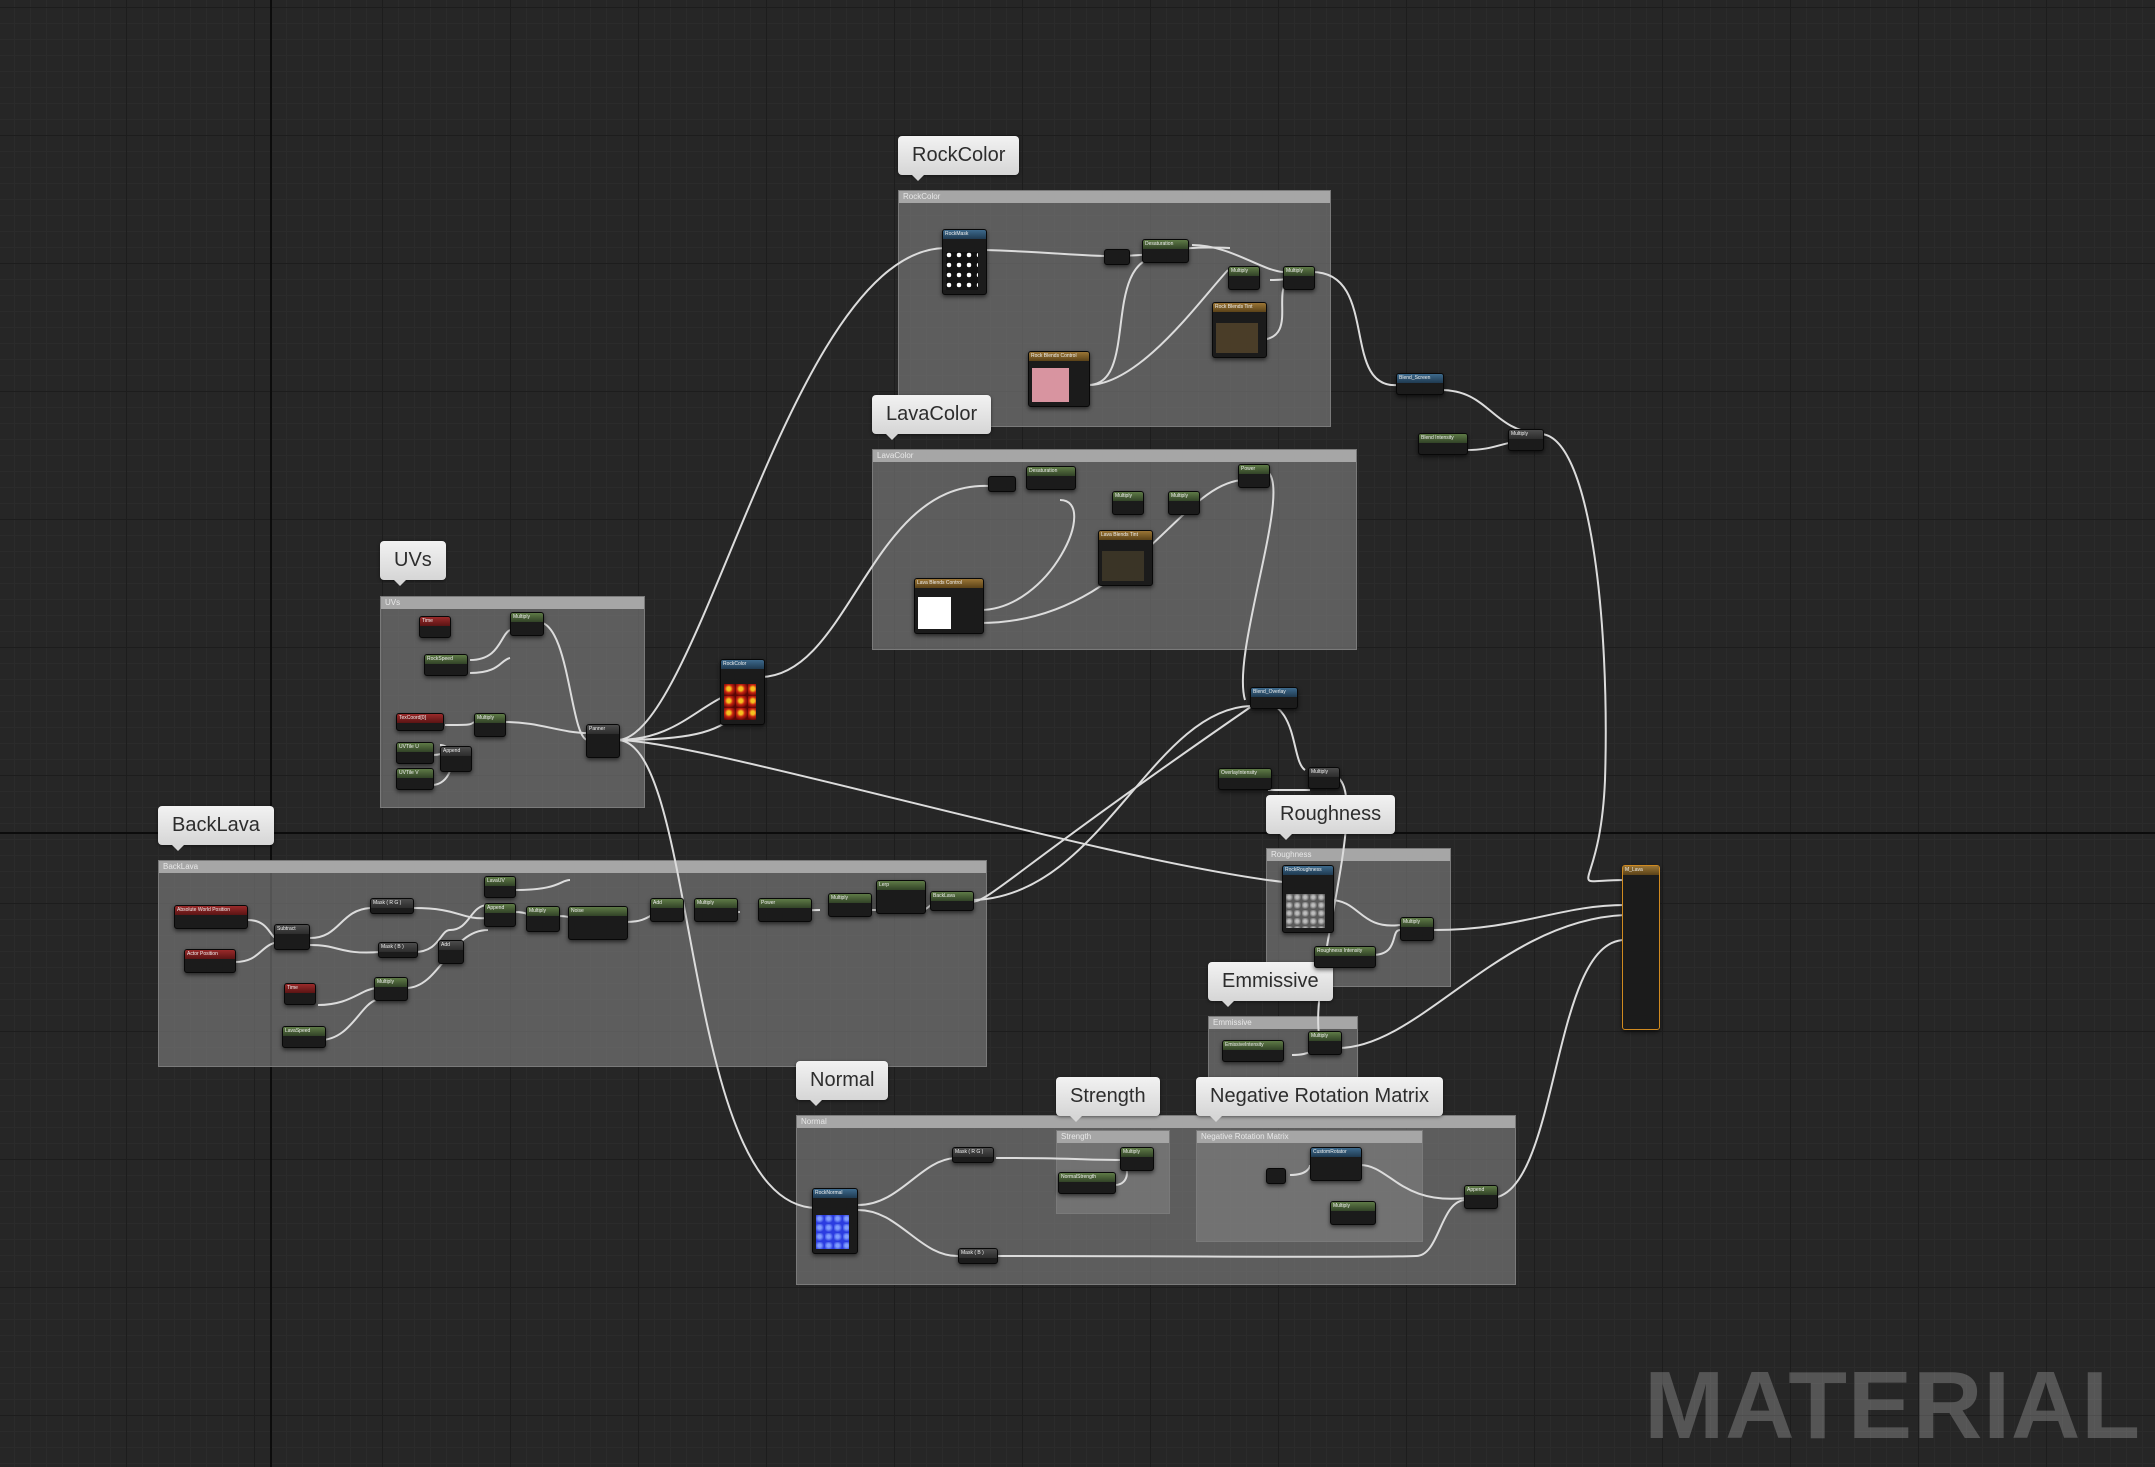 The image size is (2155, 1467). Describe the element at coordinates (598, 923) in the screenshot. I see `noise-node: Noise` at that location.